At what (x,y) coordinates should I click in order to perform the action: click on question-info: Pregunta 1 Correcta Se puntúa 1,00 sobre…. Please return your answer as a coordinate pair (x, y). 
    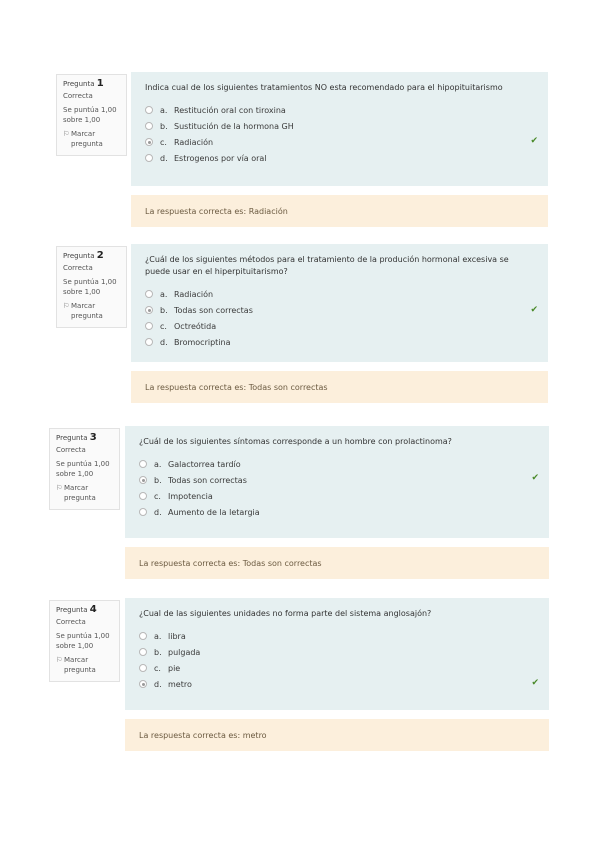
    Looking at the image, I should click on (91, 115).